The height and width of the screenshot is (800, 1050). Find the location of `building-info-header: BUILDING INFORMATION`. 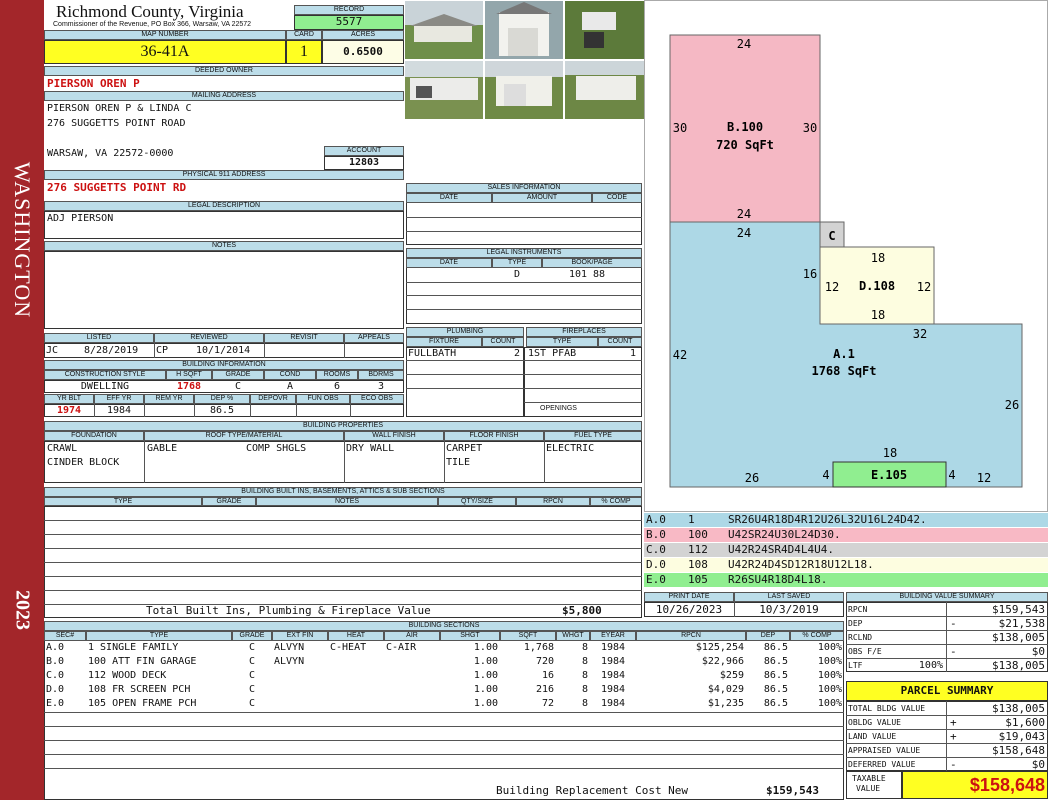

building-info-header: BUILDING INFORMATION is located at coordinates (224, 365).